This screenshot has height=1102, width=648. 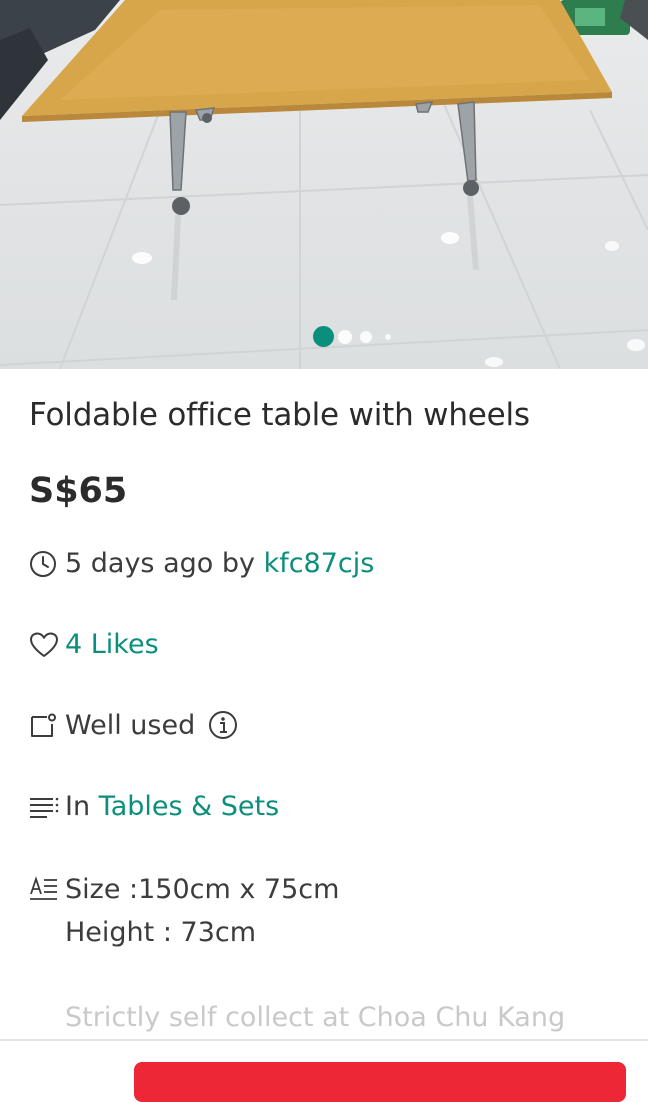 What do you see at coordinates (43, 726) in the screenshot?
I see `tag-icon` at bounding box center [43, 726].